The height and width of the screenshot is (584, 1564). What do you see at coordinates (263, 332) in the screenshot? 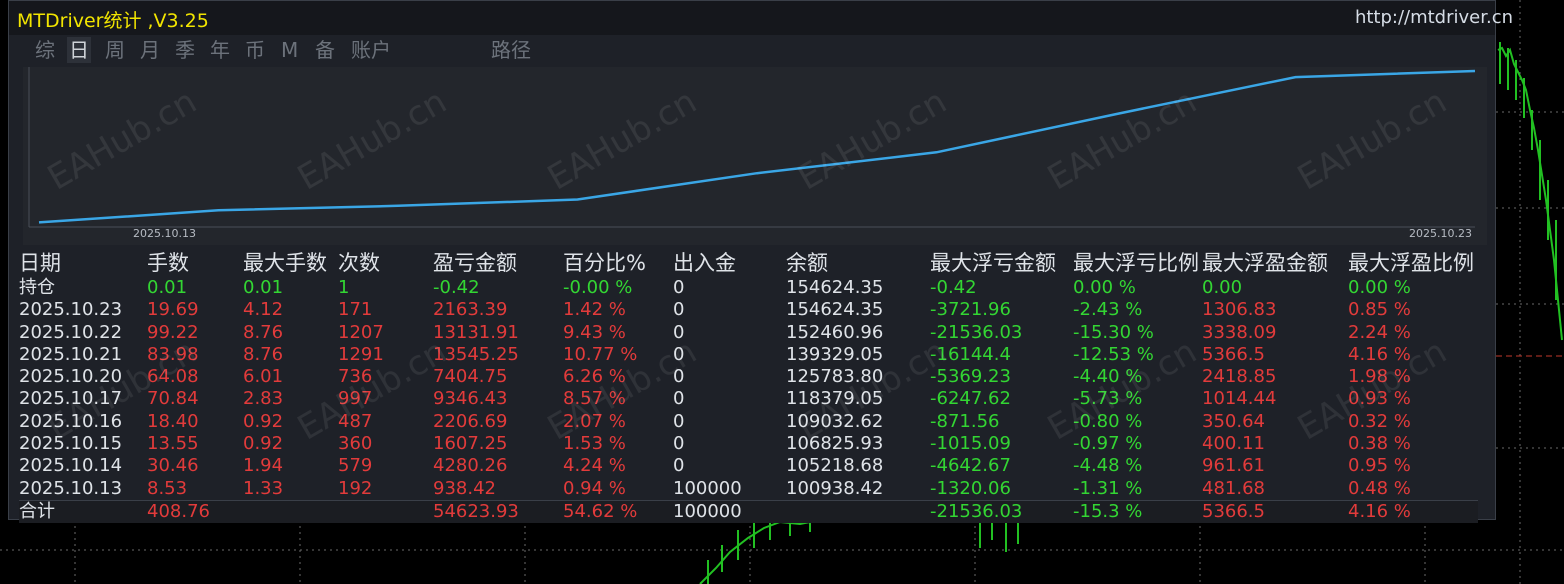
I see `table-cell: 8.76` at bounding box center [263, 332].